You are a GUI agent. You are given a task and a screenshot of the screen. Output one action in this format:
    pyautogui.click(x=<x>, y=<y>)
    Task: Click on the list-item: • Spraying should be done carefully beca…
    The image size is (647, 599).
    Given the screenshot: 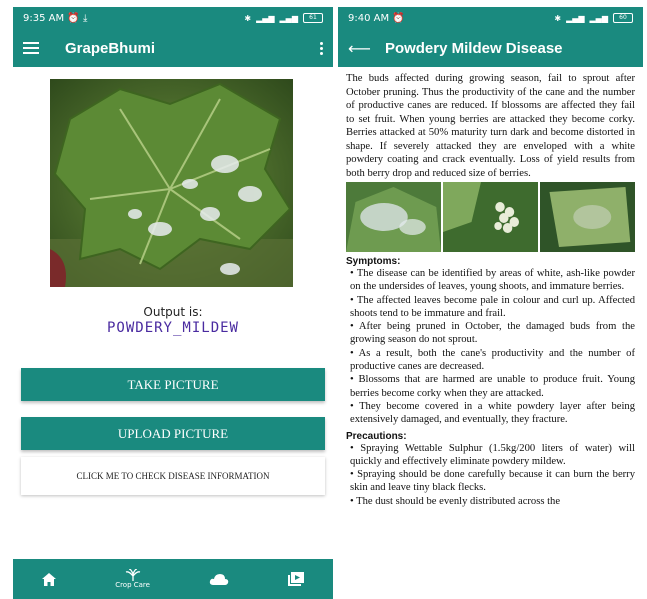 What is the action you would take?
    pyautogui.click(x=492, y=481)
    